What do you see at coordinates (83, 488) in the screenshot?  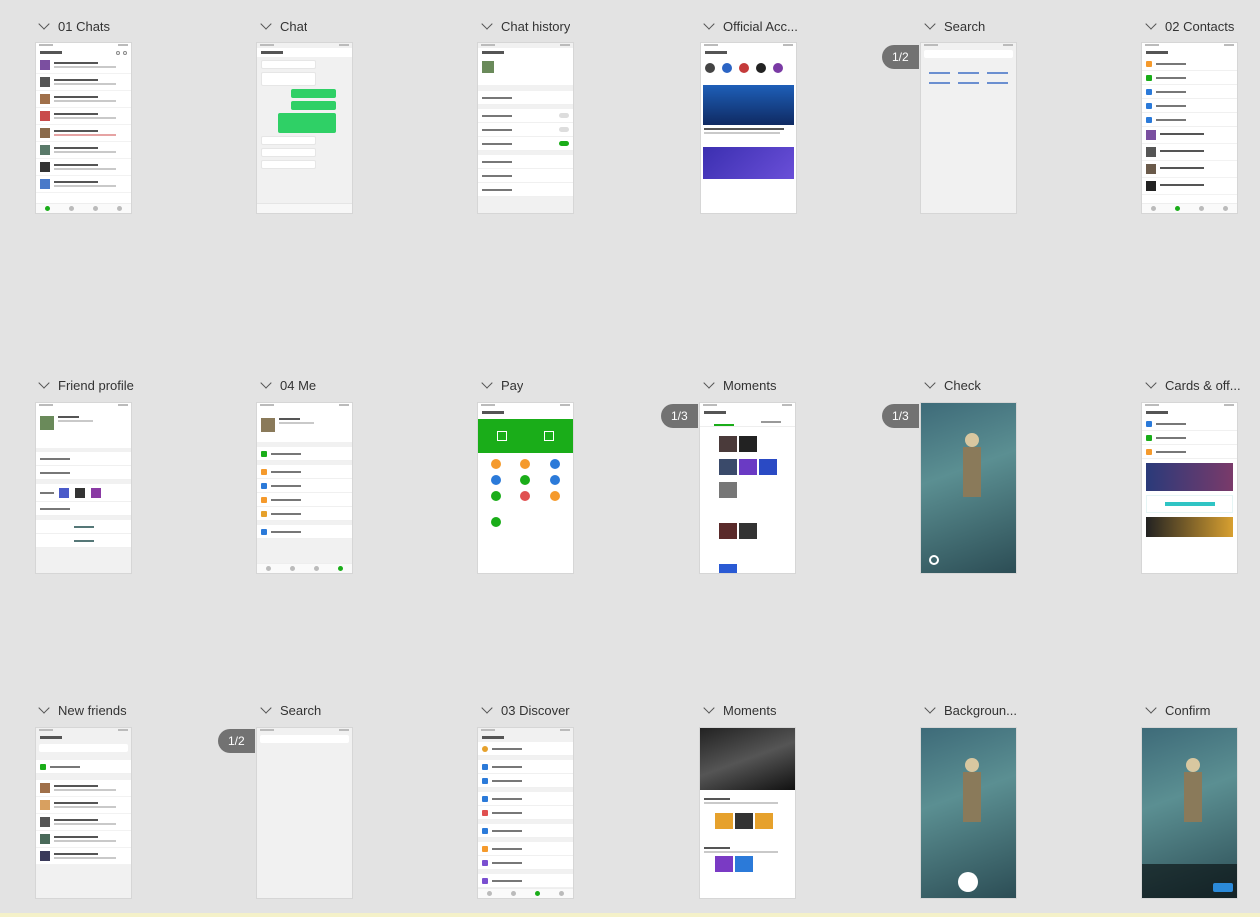 I see `artboard-friend-profile` at bounding box center [83, 488].